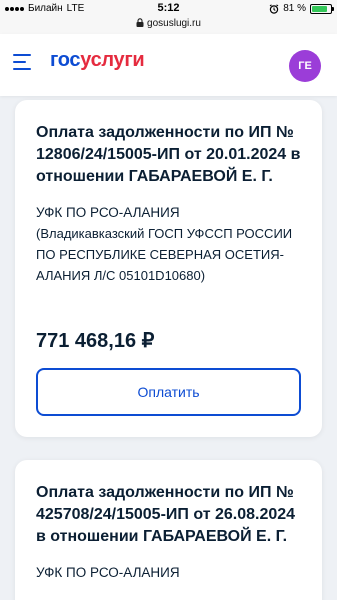 The image size is (337, 600). I want to click on payment-amount: 771 468,16 ₽, so click(95, 341).